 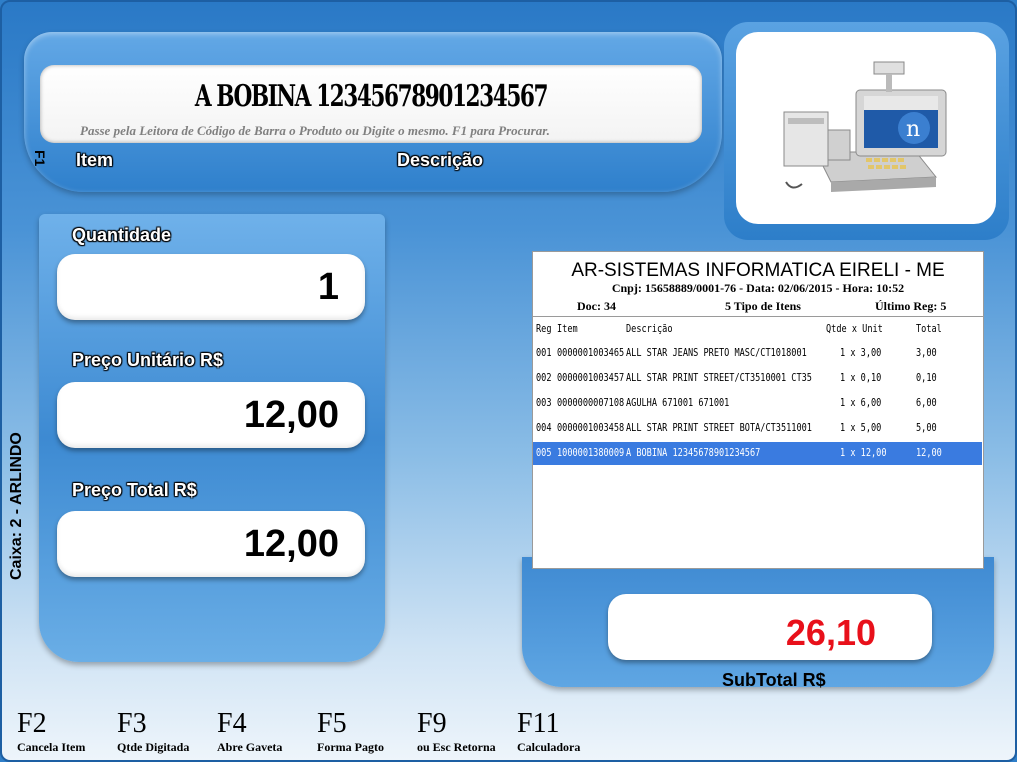 I want to click on receipt-separator, so click(x=758, y=316).